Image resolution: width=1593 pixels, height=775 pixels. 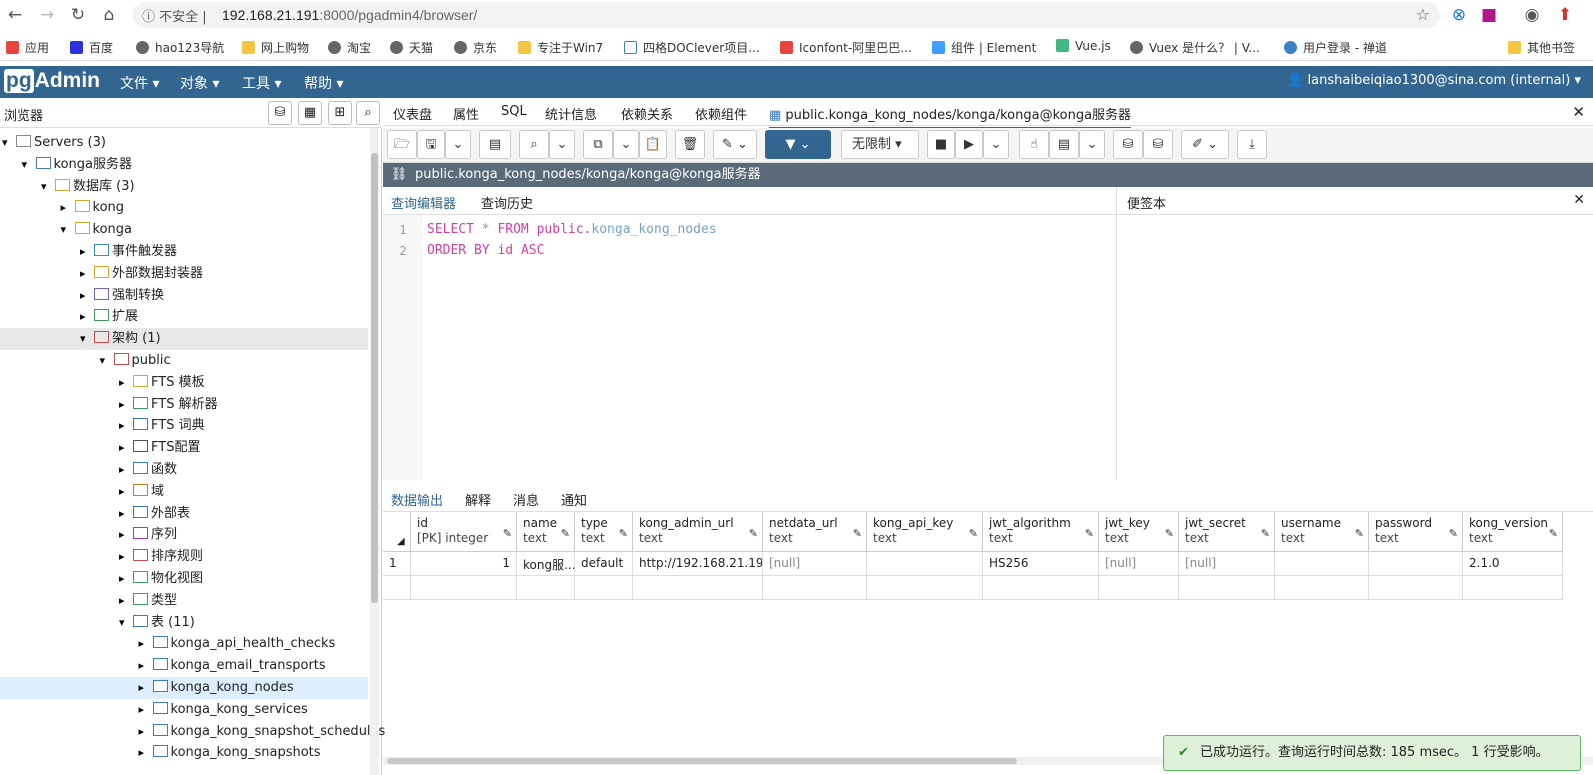 What do you see at coordinates (1354, 347) in the screenshot?
I see `scratch-pad-body` at bounding box center [1354, 347].